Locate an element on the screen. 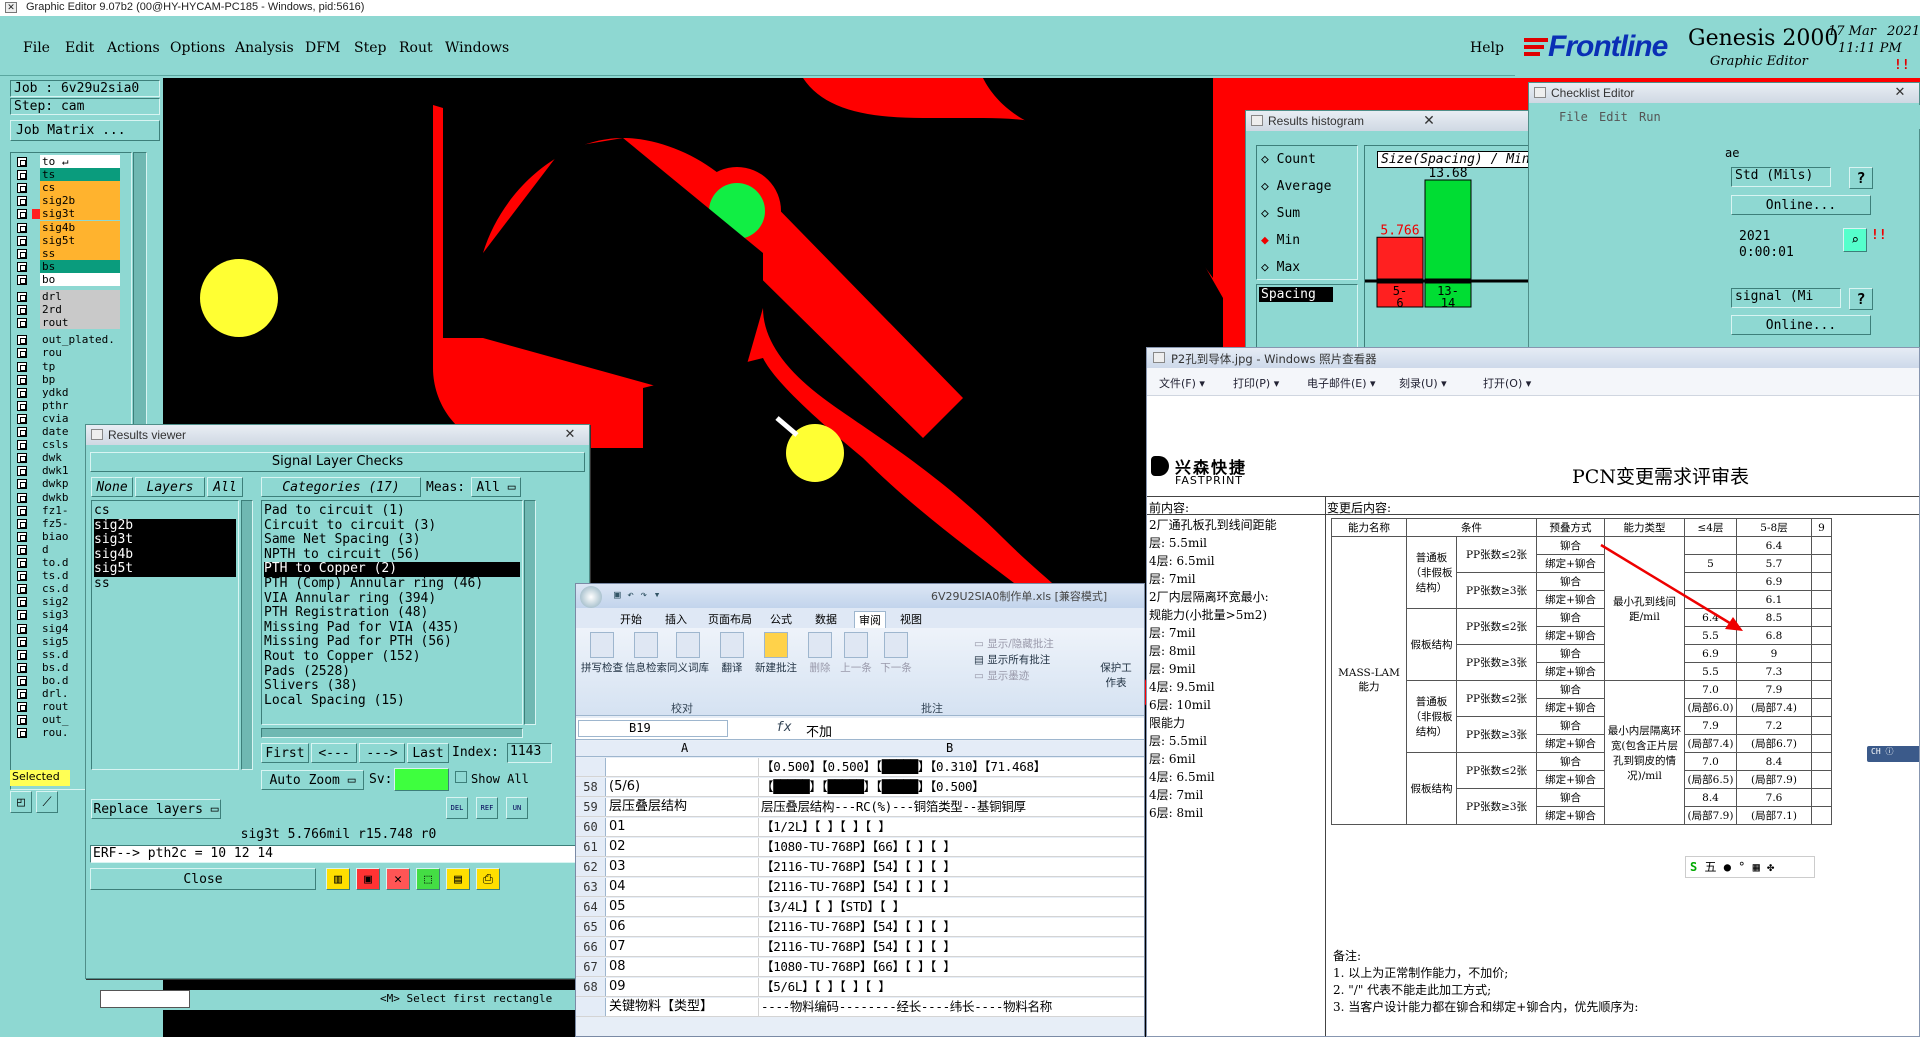  layer-row-16: bp is located at coordinates (71, 379).